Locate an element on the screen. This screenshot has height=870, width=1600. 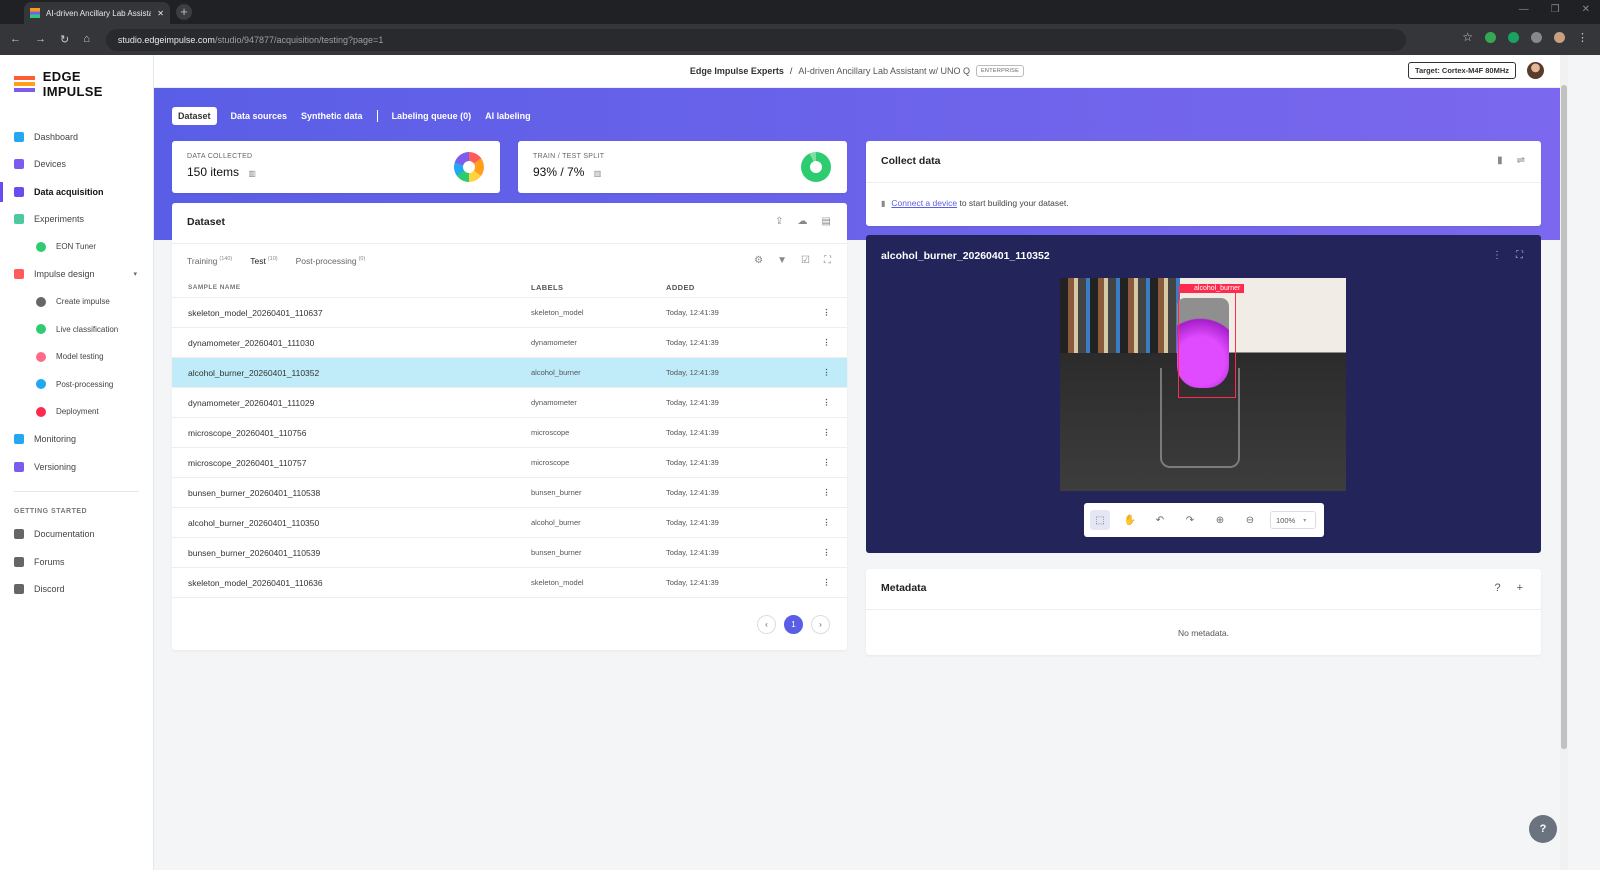
grammarly-icon is located at coordinates (1513, 37).